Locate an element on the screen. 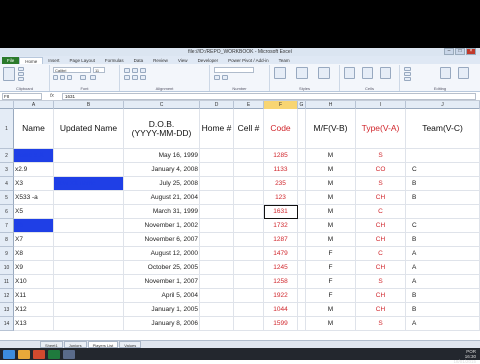 The image size is (480, 364). sheet-tab-sheet1: Sheet1 is located at coordinates (51, 344).